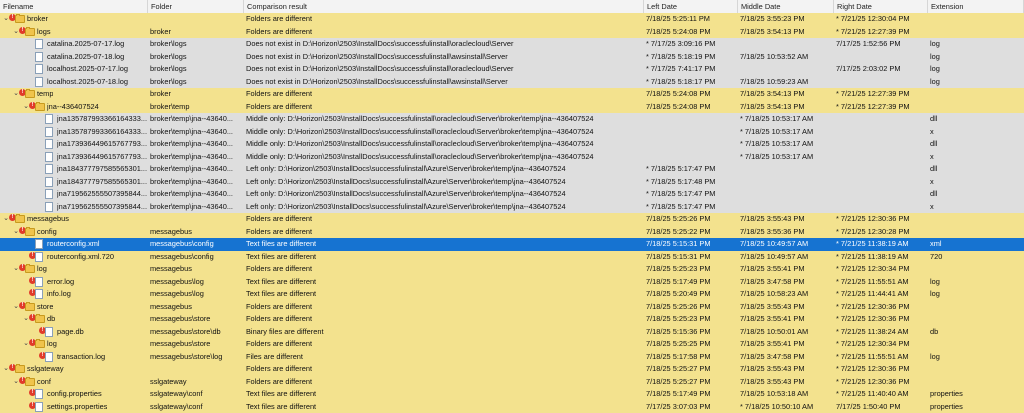 Image resolution: width=1024 pixels, height=413 pixels. I want to click on row-right-date: * 7/21/25 11:55:51 AM, so click(882, 282).